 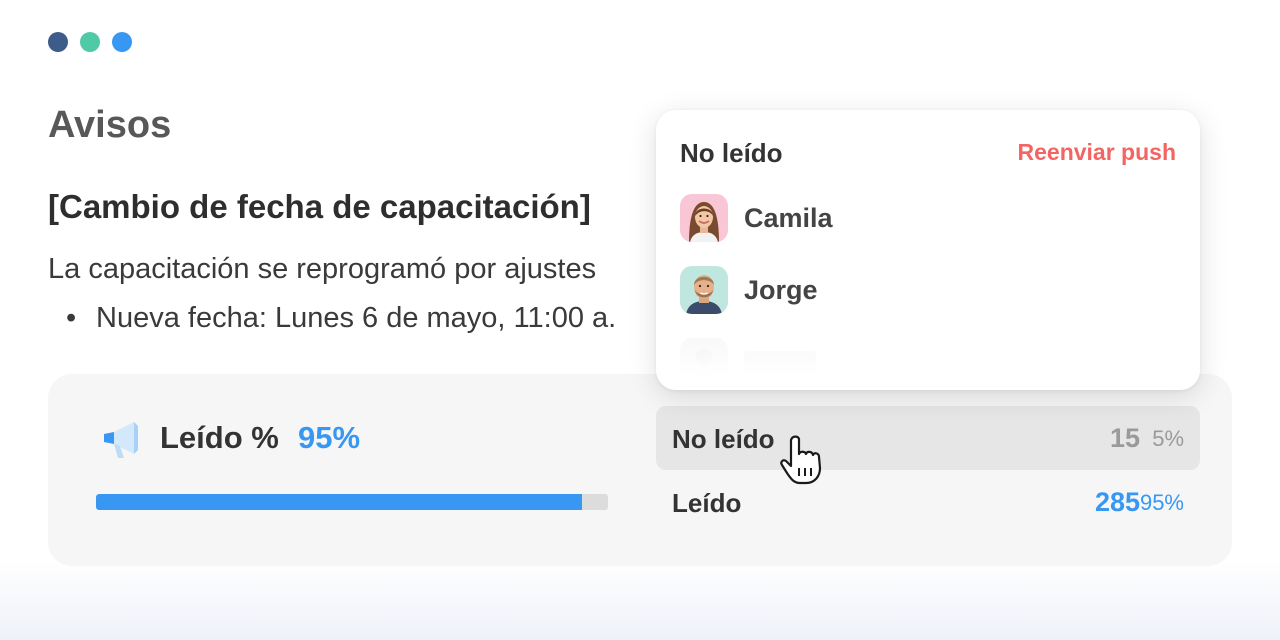 I want to click on user-name-jorge: Jorge, so click(x=781, y=289).